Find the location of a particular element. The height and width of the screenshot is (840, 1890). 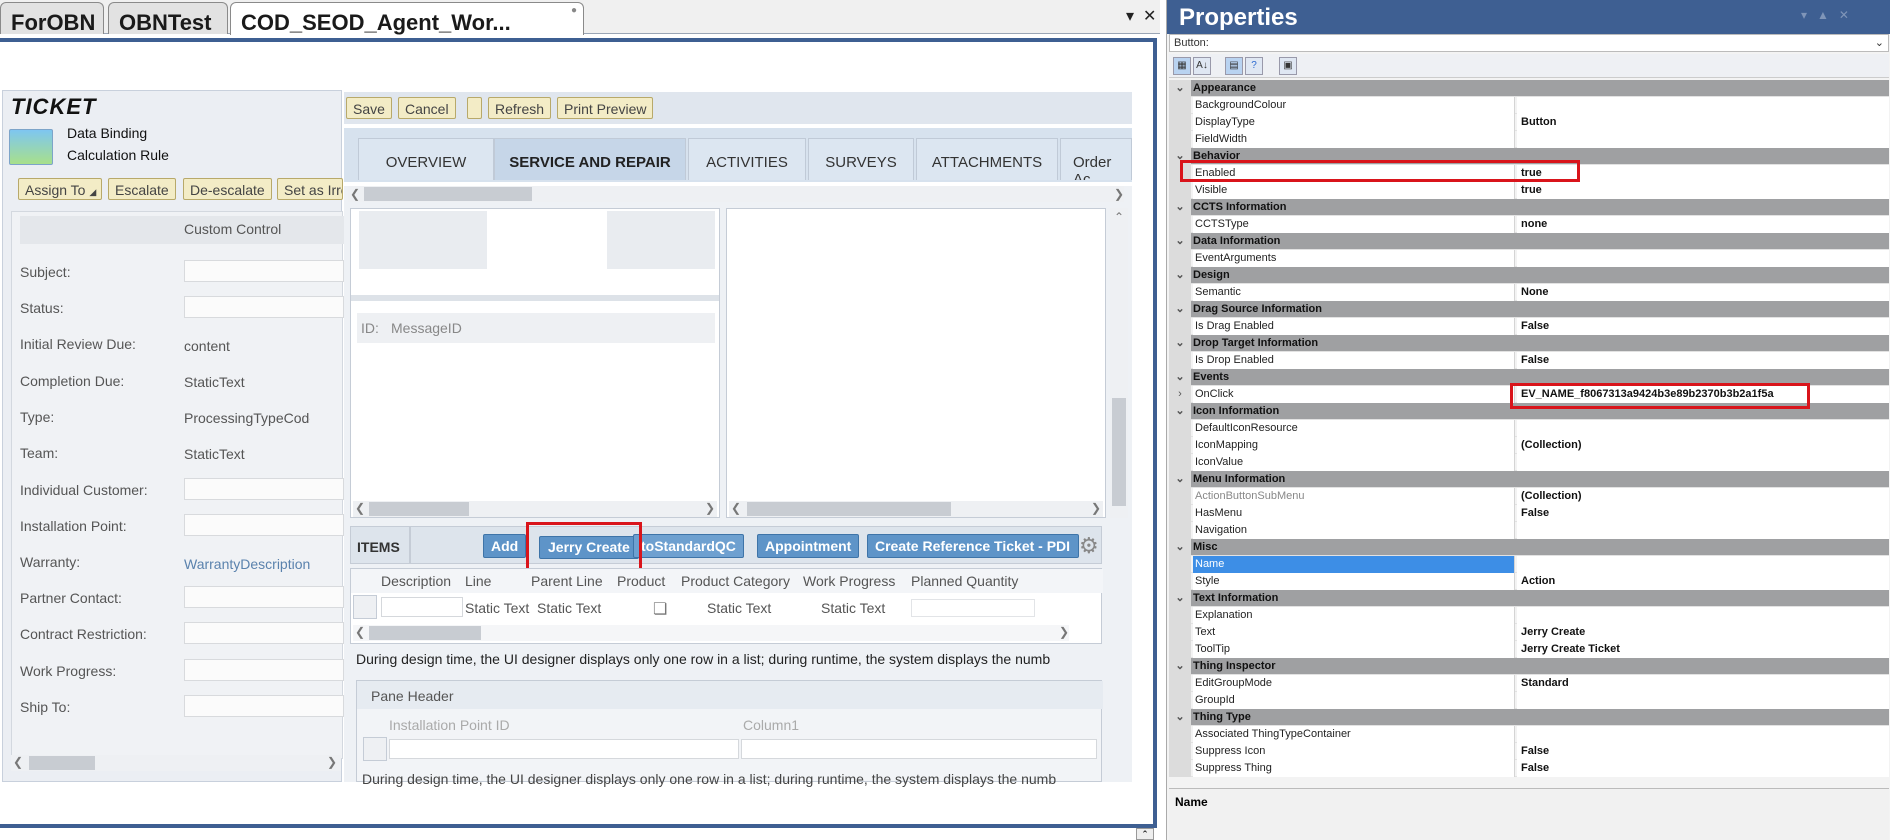

appointment-button: Appointment is located at coordinates (808, 546).